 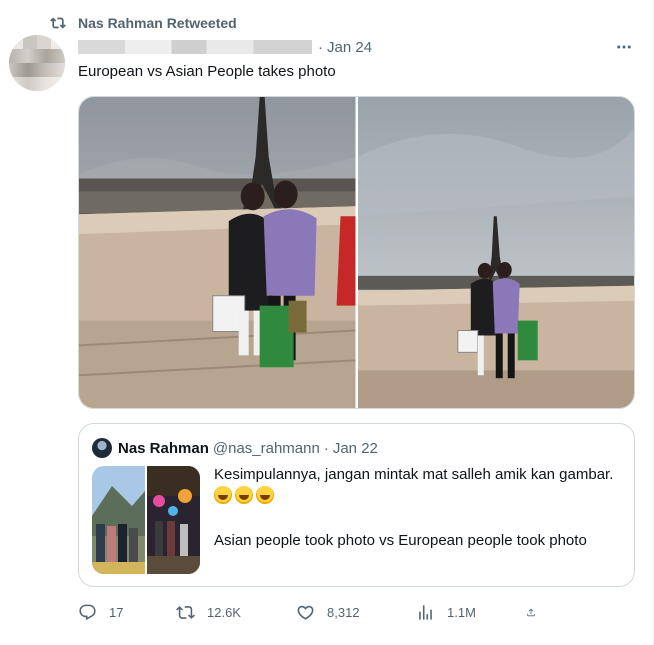 I want to click on quote-header: Nas Rahman @nas_rahmann · Jan 22, so click(x=235, y=448).